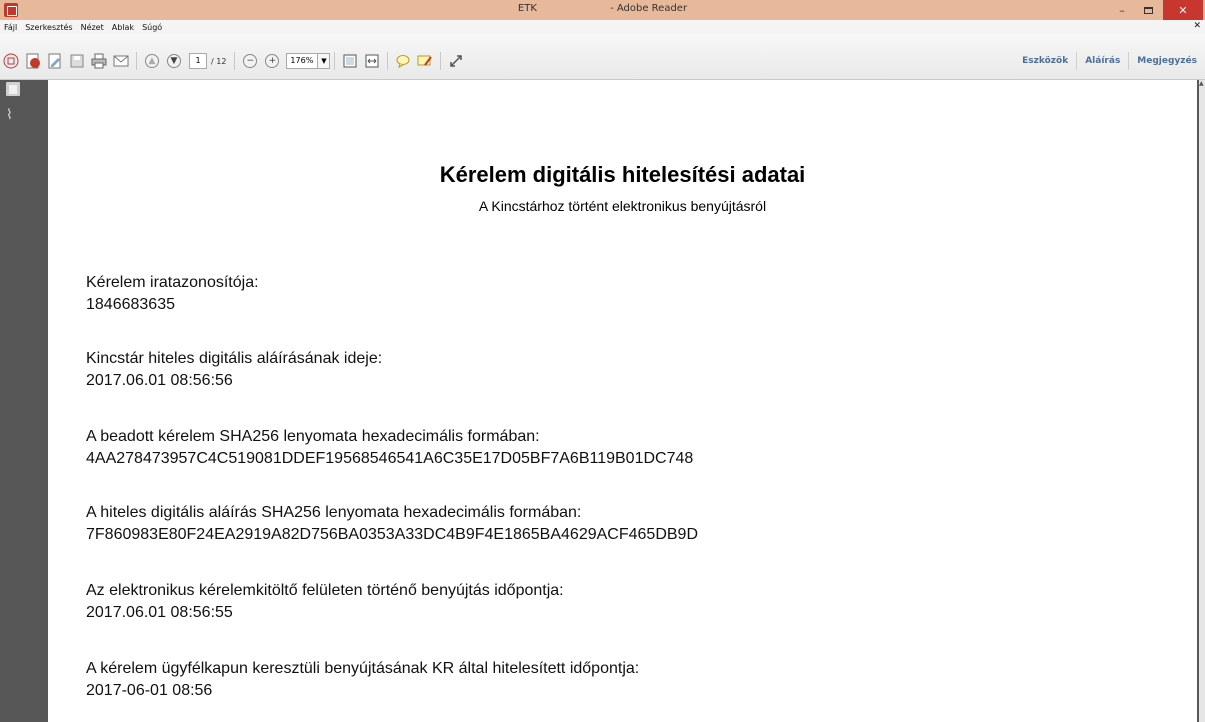 The height and width of the screenshot is (722, 1205). What do you see at coordinates (1202, 84) in the screenshot?
I see `scroll-up-icon: ▲` at bounding box center [1202, 84].